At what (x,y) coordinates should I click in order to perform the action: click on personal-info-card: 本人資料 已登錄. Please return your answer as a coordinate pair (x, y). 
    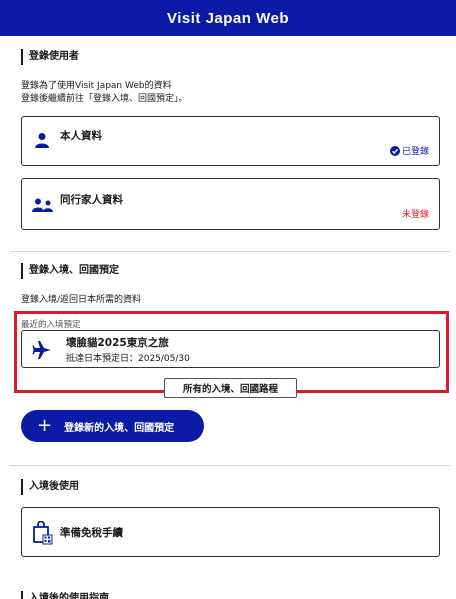
    Looking at the image, I should click on (230, 141).